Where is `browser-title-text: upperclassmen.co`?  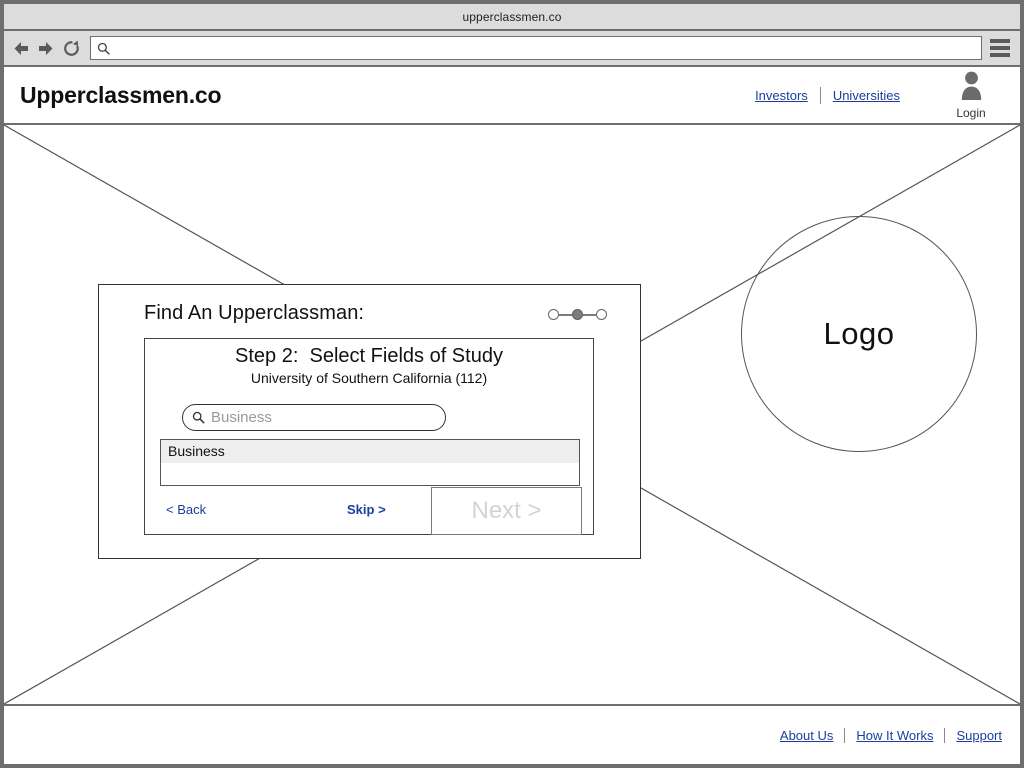 browser-title-text: upperclassmen.co is located at coordinates (512, 16).